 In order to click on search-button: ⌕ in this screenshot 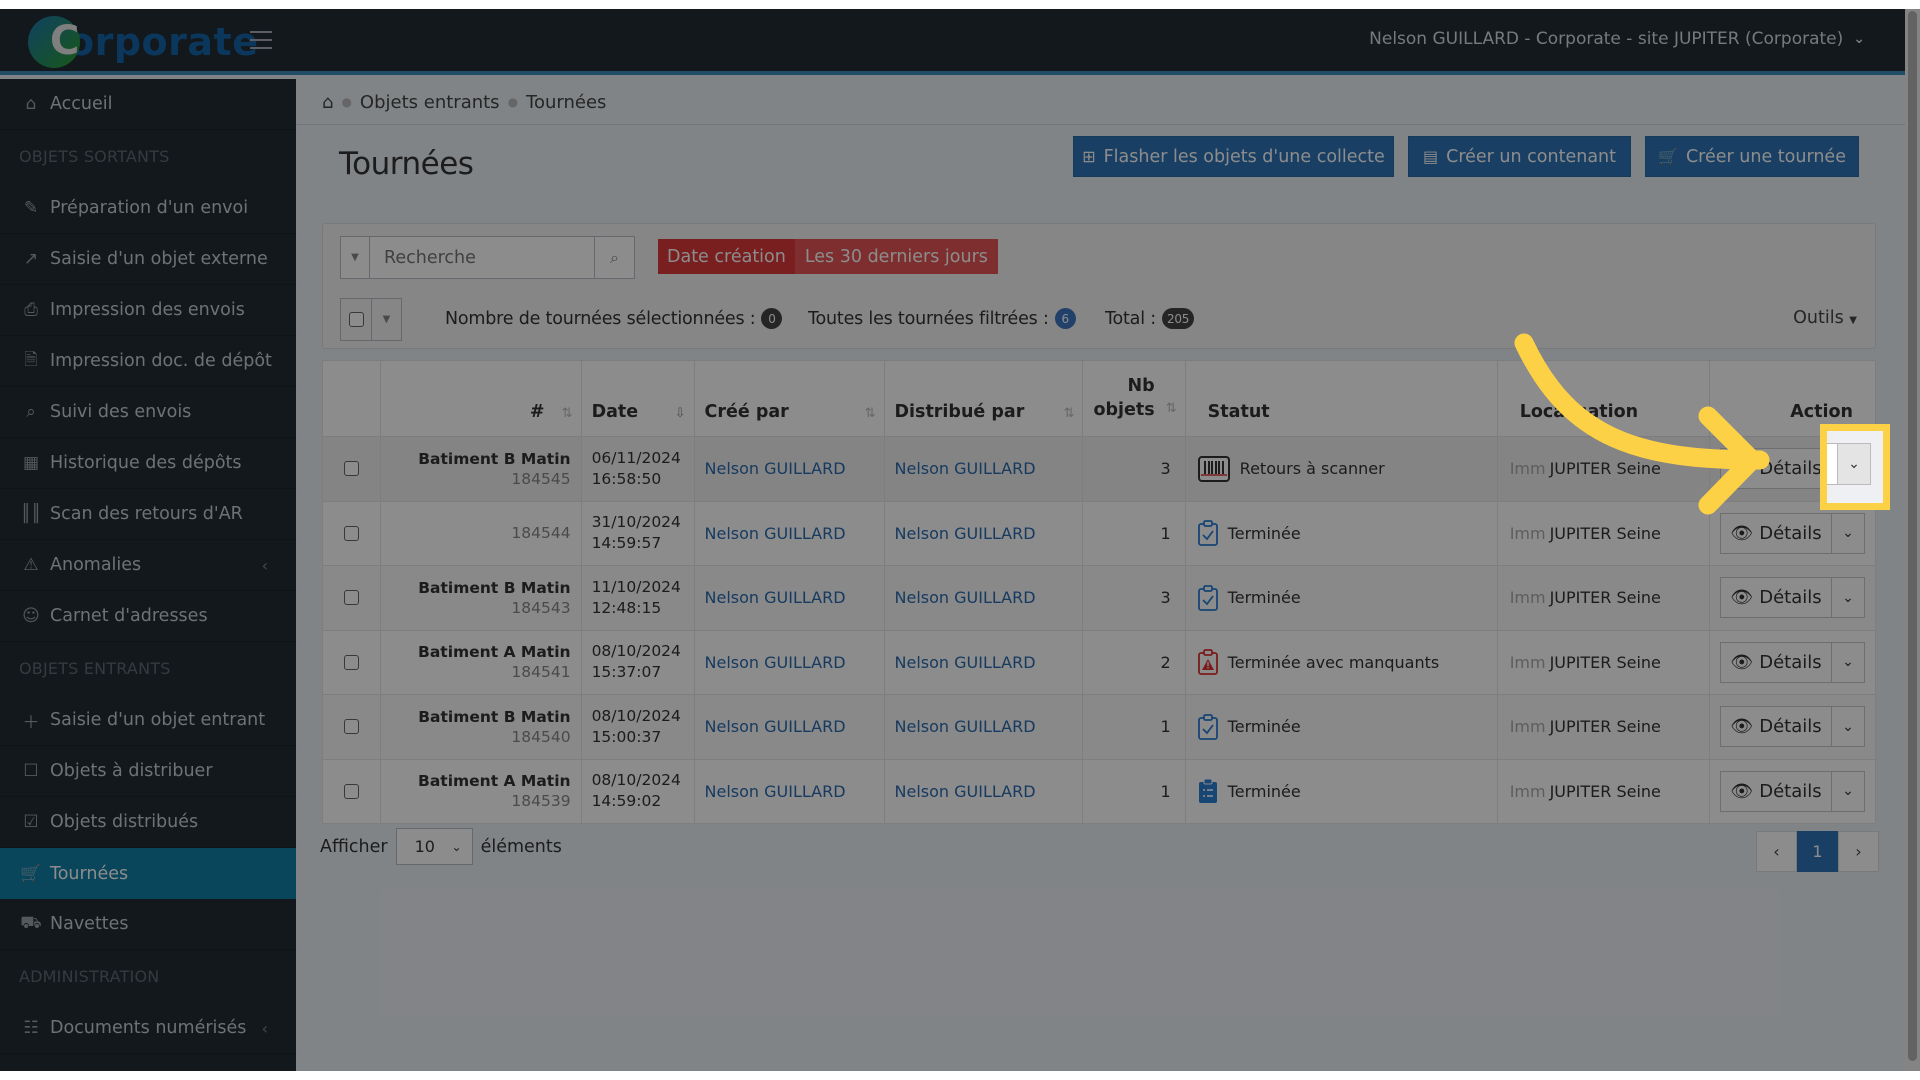, I will do `click(615, 257)`.